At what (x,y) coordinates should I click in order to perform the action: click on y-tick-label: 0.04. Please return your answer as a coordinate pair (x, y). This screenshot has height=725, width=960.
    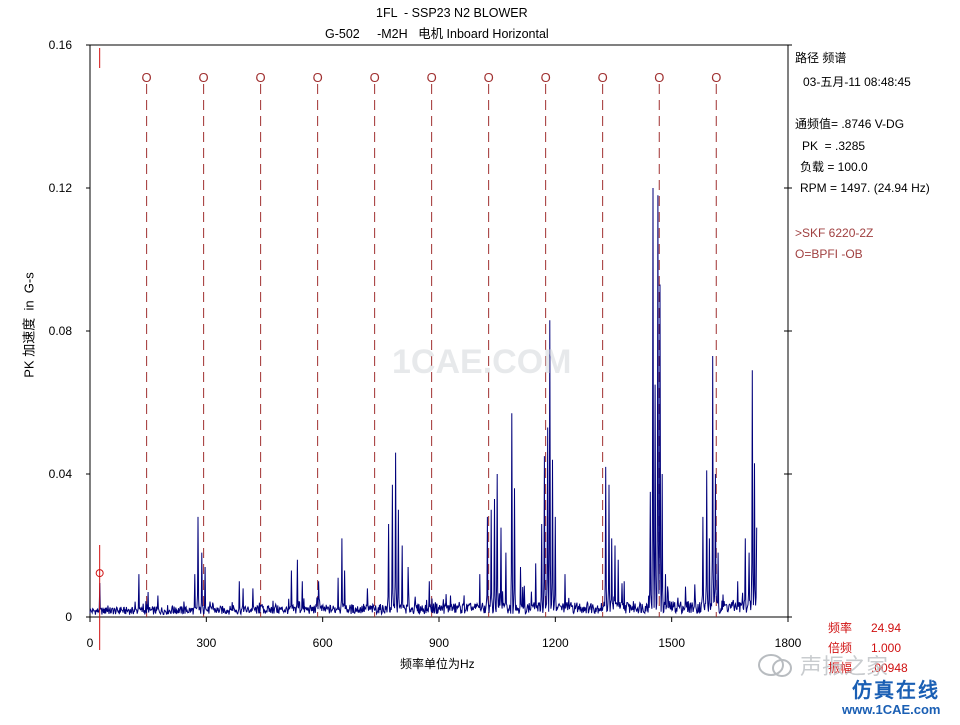
    Looking at the image, I should click on (61, 474).